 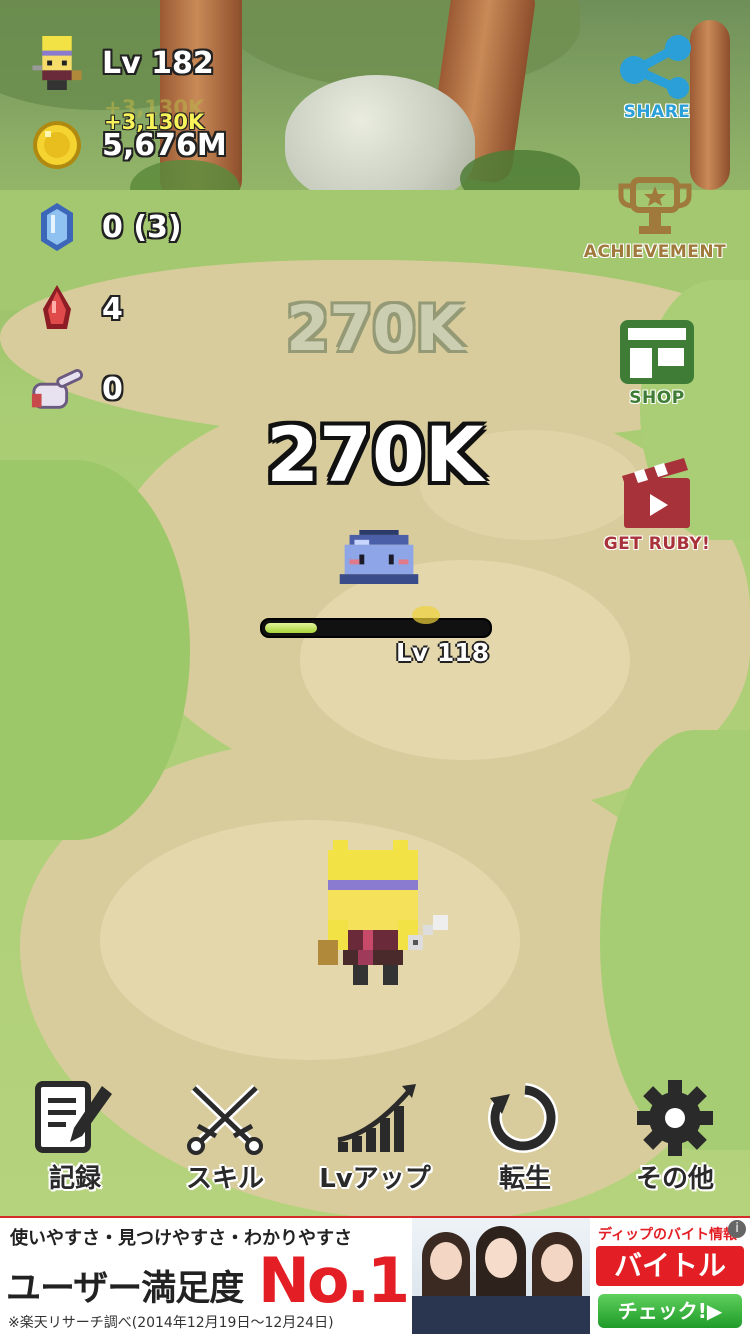 I want to click on boulder, so click(x=380, y=140).